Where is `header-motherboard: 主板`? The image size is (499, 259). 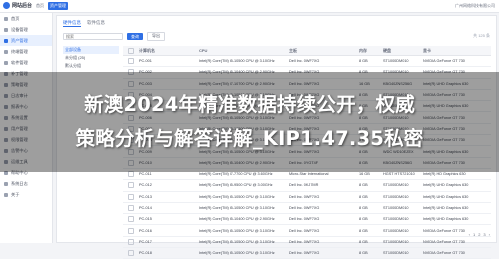
header-motherboard: 主板 is located at coordinates (322, 51).